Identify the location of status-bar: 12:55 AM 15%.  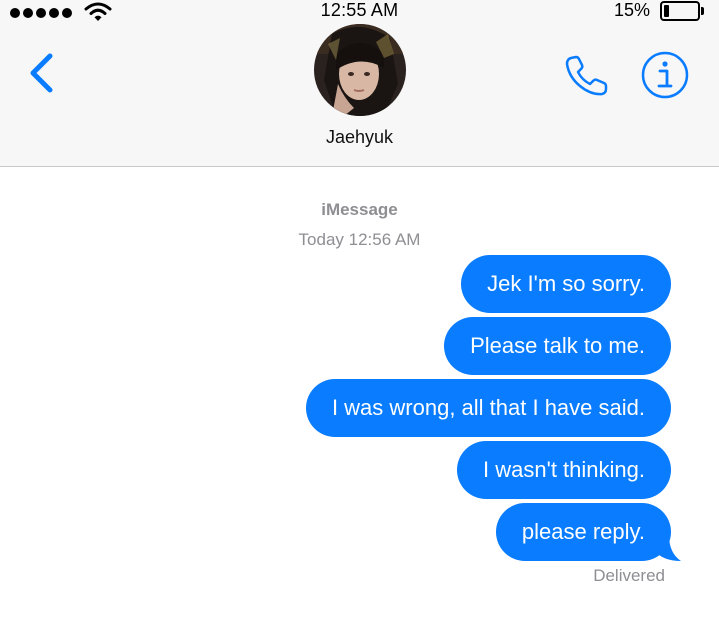
(359, 12).